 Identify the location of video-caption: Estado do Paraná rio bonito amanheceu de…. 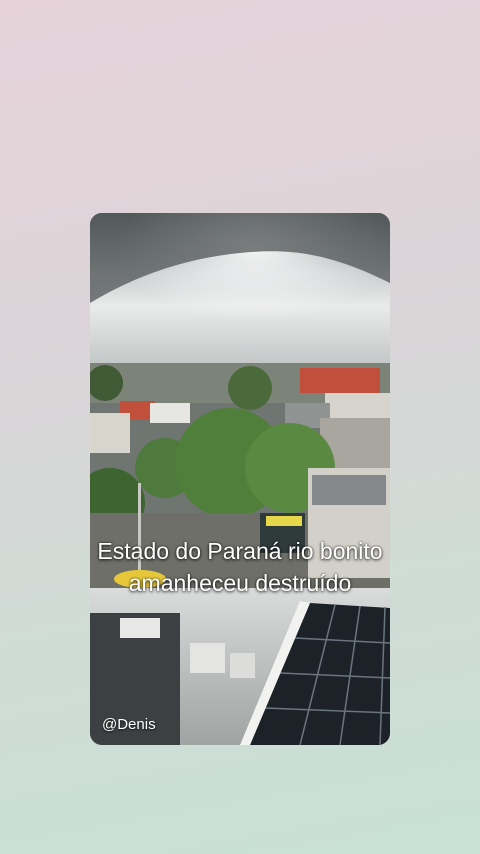
(240, 567).